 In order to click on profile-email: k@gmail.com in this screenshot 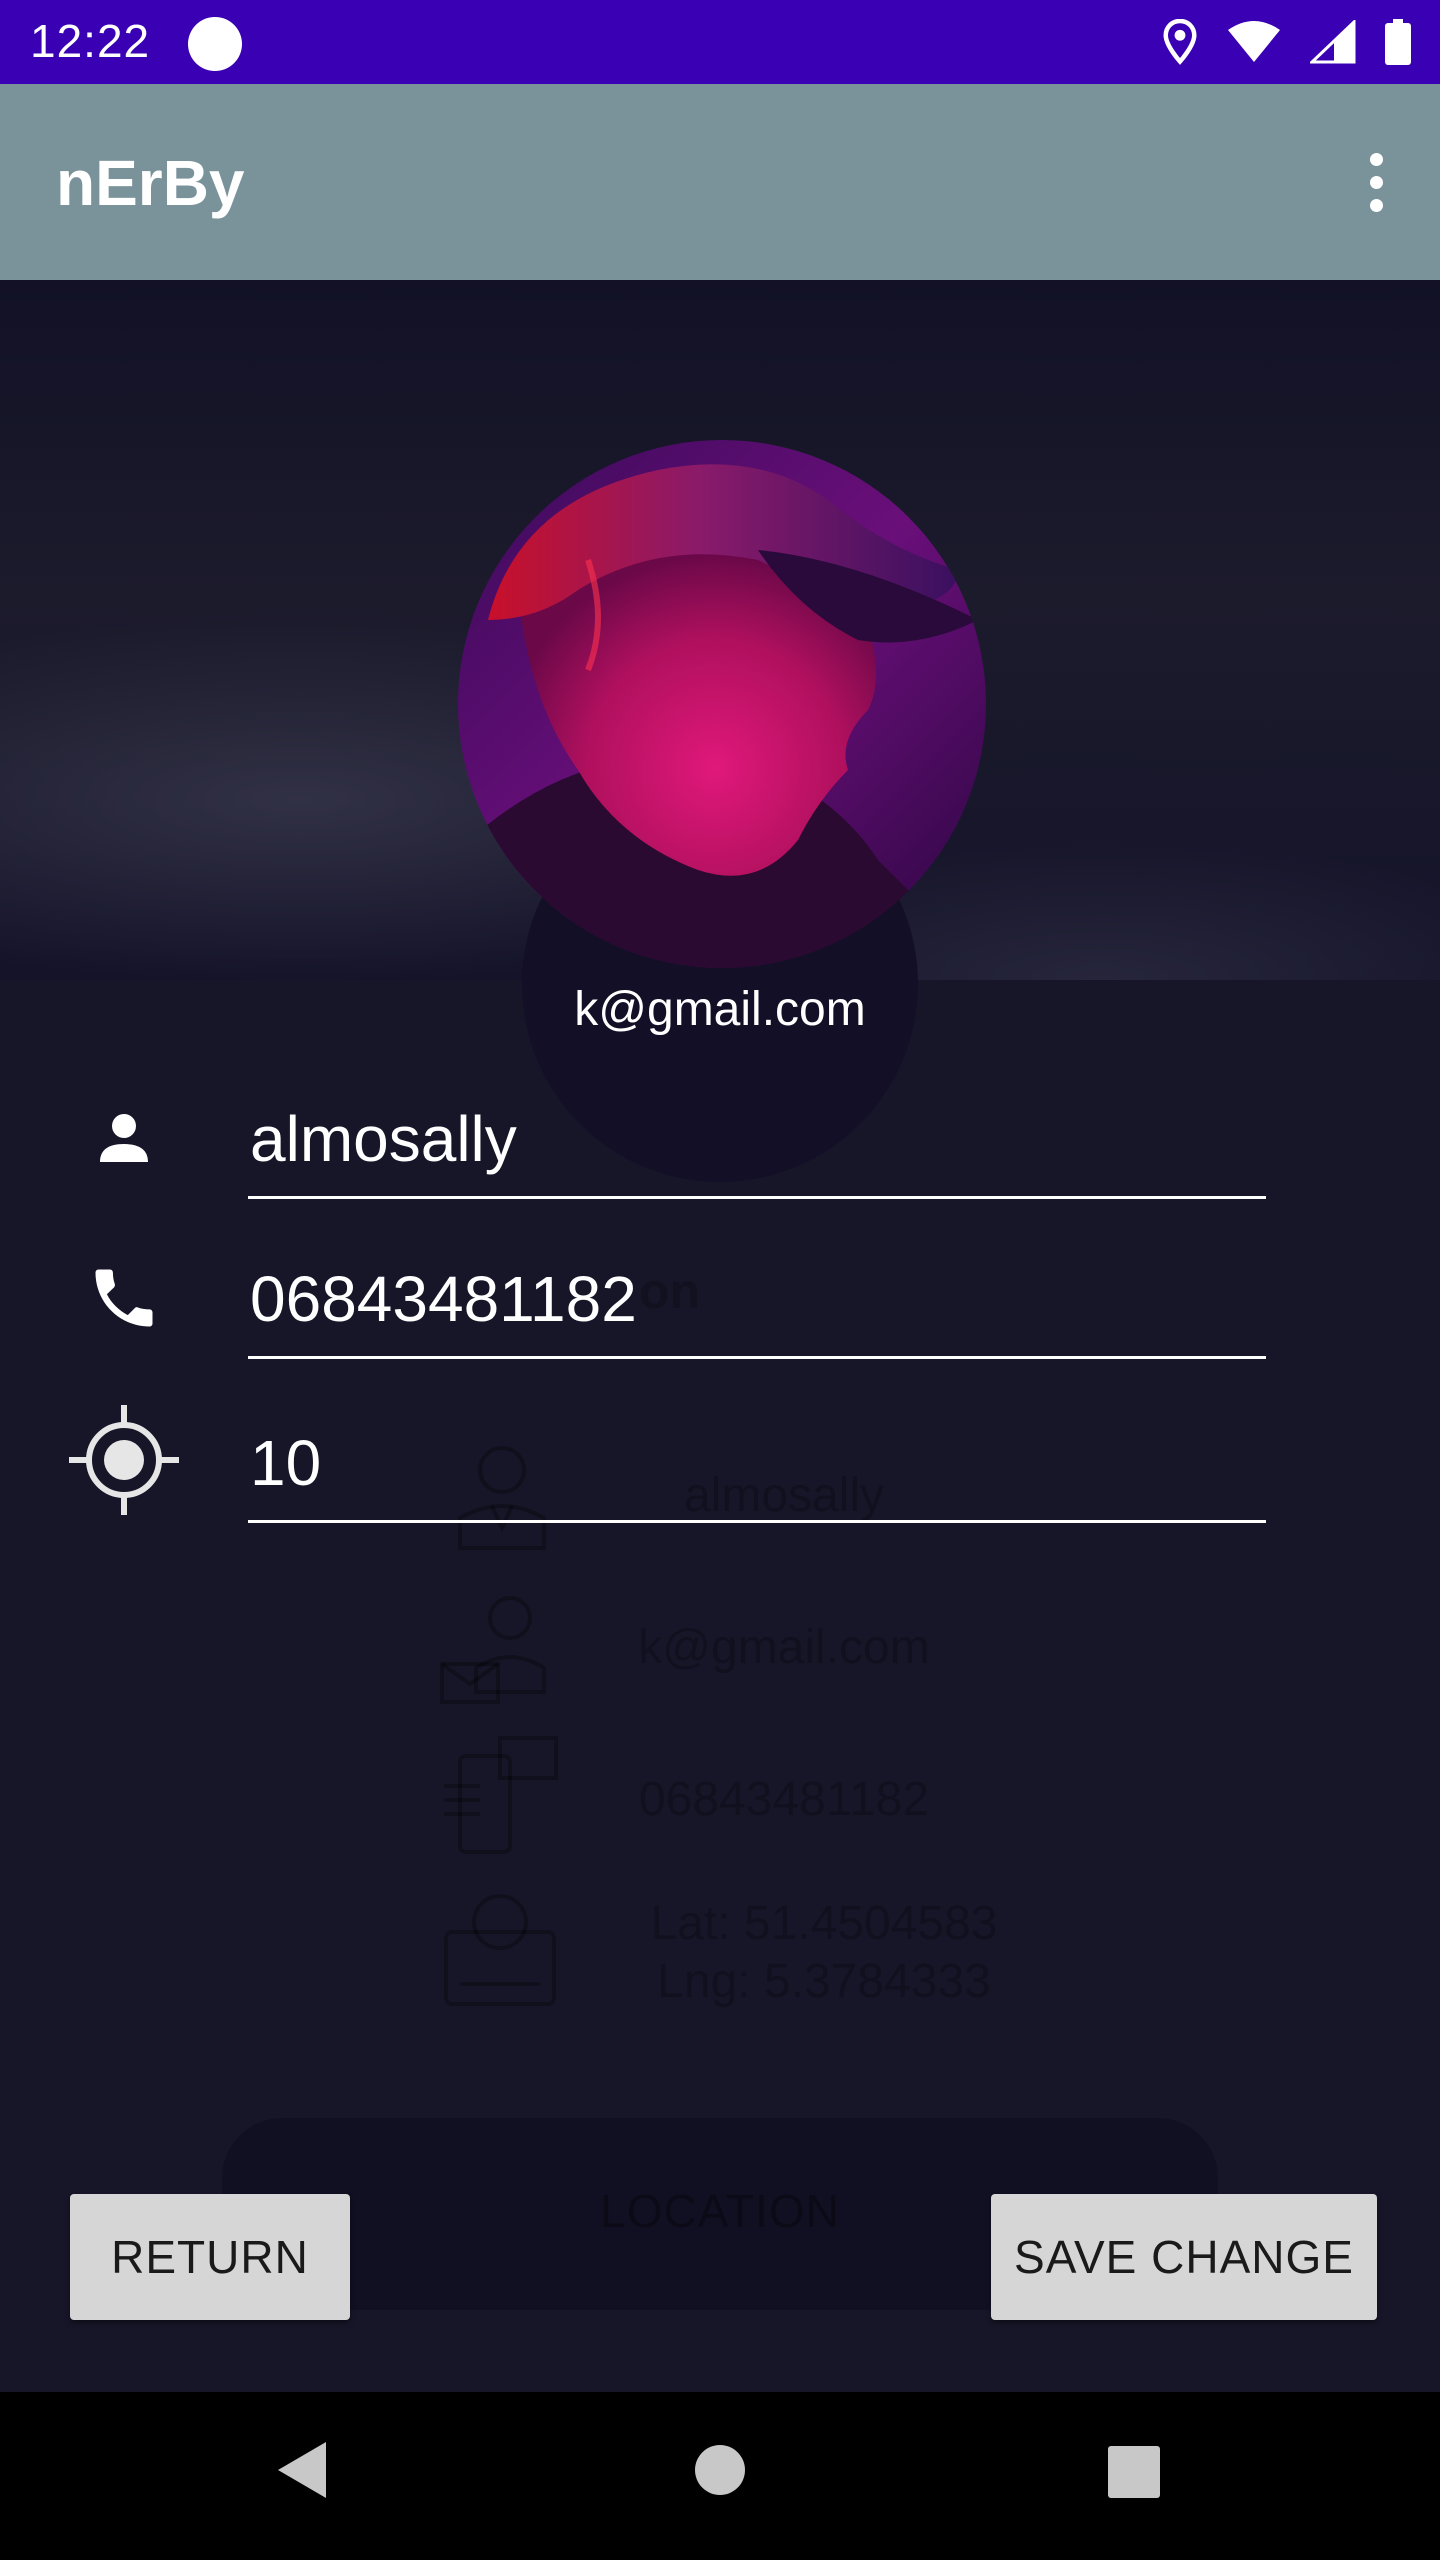, I will do `click(720, 1009)`.